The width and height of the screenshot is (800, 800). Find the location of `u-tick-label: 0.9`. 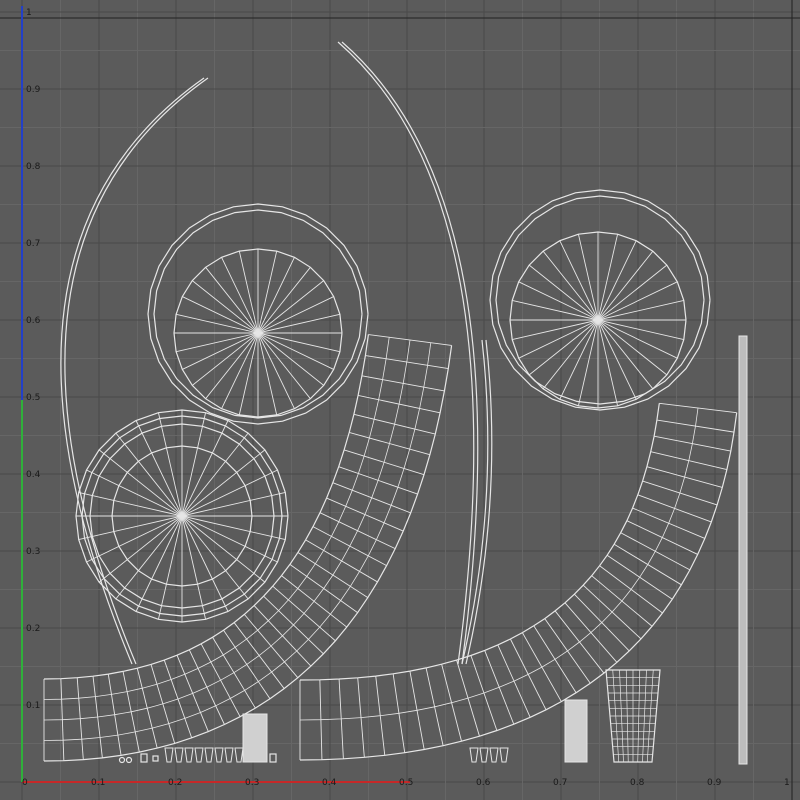

u-tick-label: 0.9 is located at coordinates (714, 783).